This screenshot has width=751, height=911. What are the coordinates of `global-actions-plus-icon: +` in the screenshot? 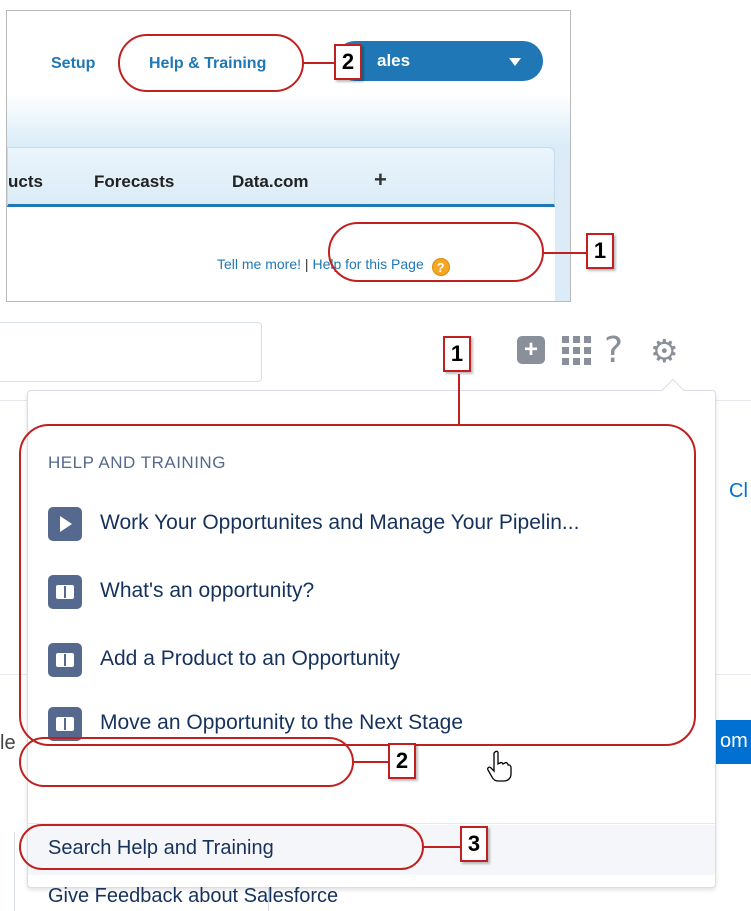 It's located at (531, 350).